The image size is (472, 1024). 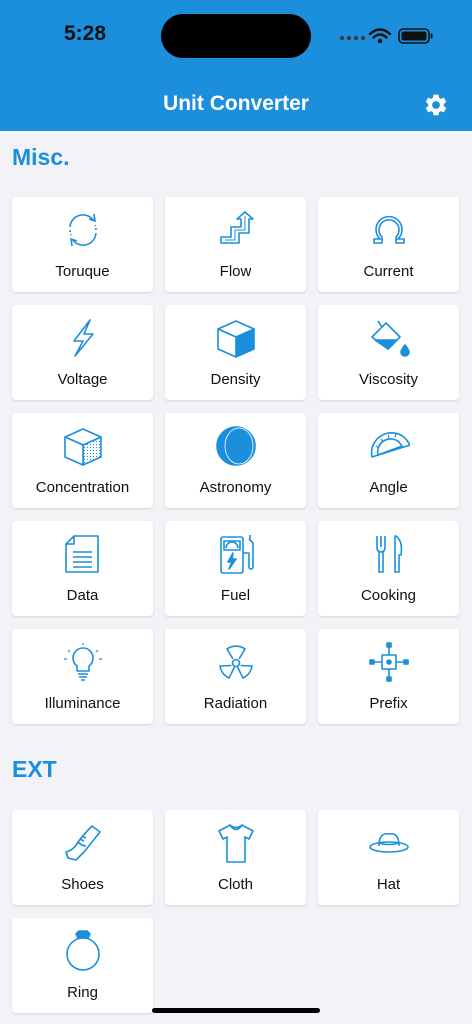 I want to click on tile-fuel: Fuel, so click(x=235, y=568).